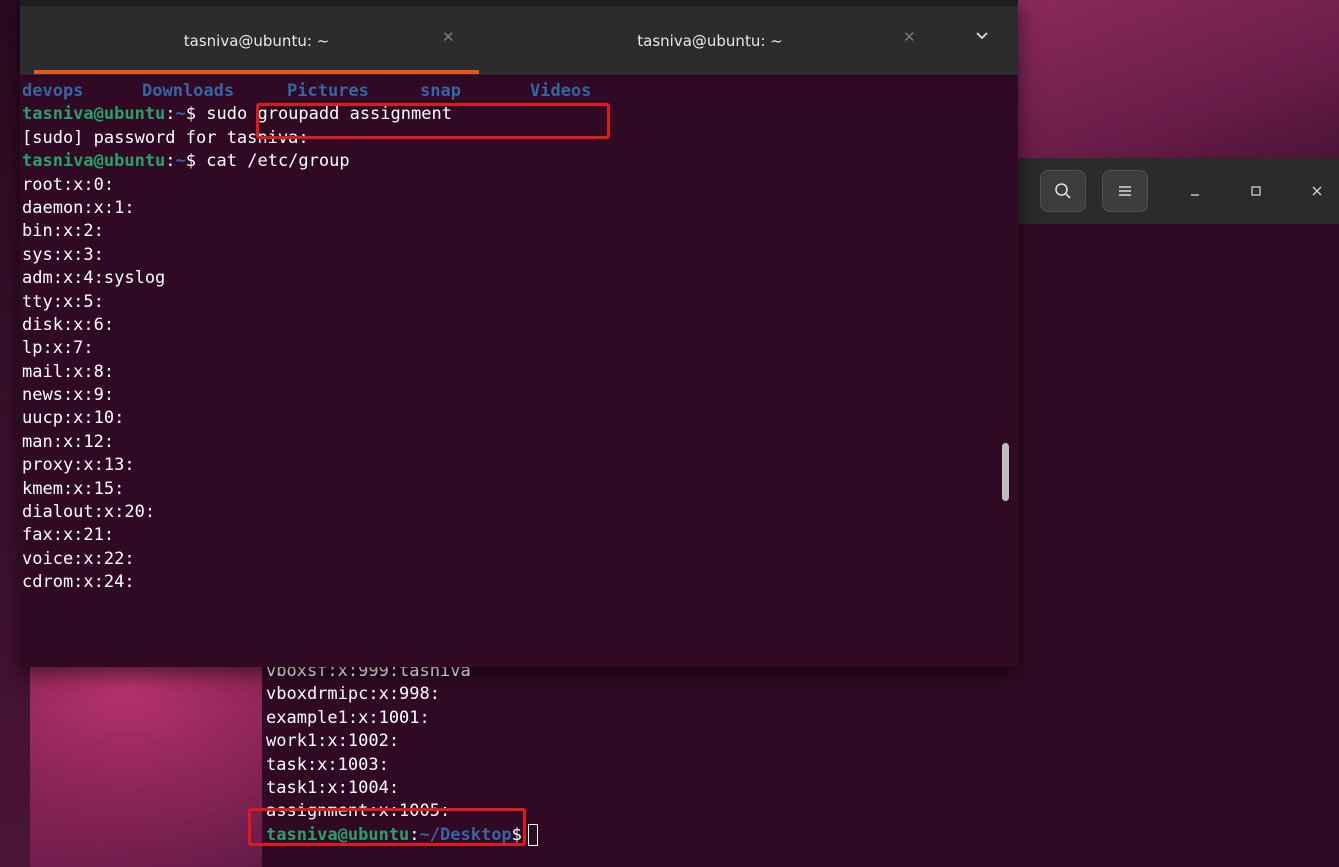 This screenshot has height=867, width=1339. Describe the element at coordinates (73, 418) in the screenshot. I see `group-line: uucp:x:10:` at that location.